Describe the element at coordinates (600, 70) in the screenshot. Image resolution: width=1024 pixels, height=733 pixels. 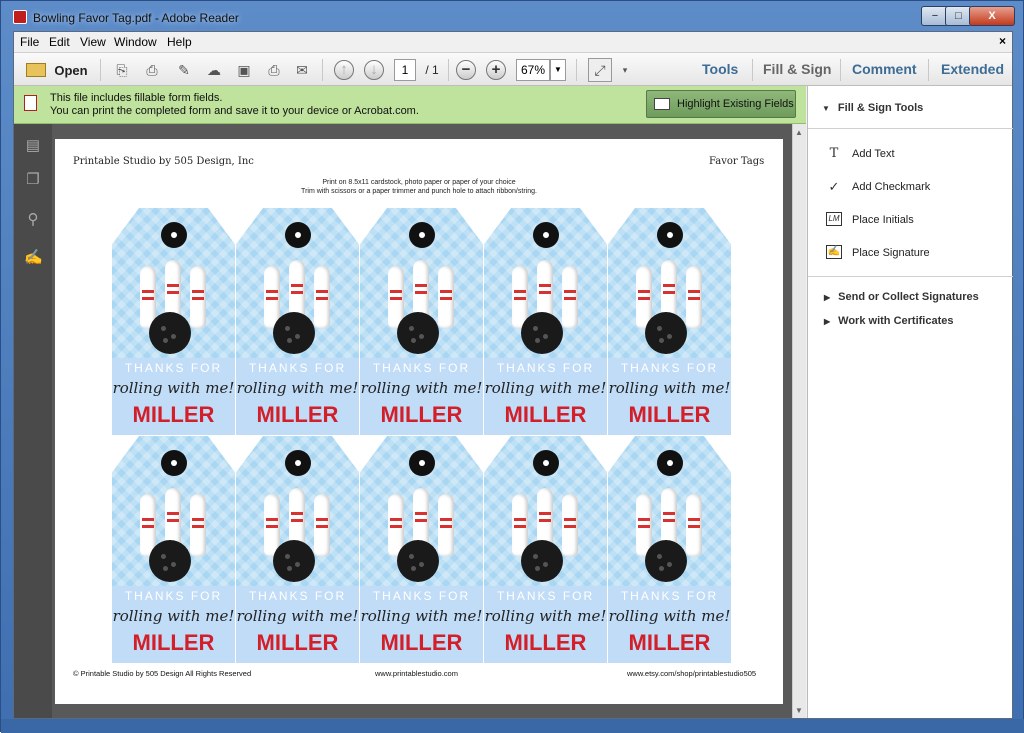
I see `fit-page-icon: ⤢` at that location.